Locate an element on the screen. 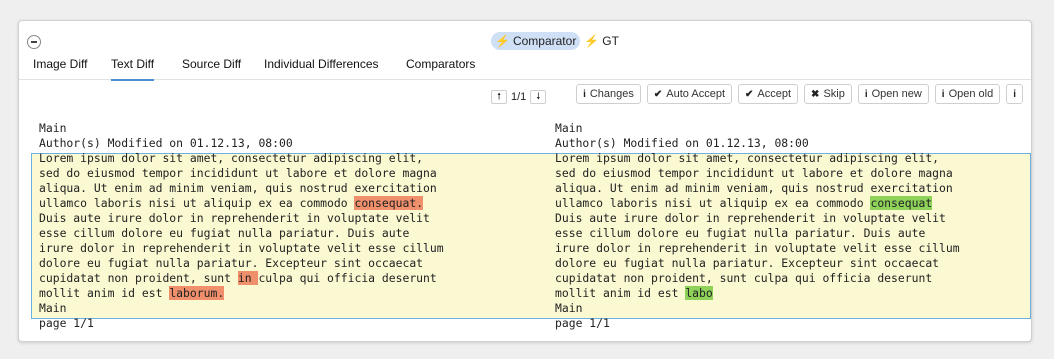 This screenshot has height=359, width=1054. gt-pill: ⚡ GT is located at coordinates (601, 41).